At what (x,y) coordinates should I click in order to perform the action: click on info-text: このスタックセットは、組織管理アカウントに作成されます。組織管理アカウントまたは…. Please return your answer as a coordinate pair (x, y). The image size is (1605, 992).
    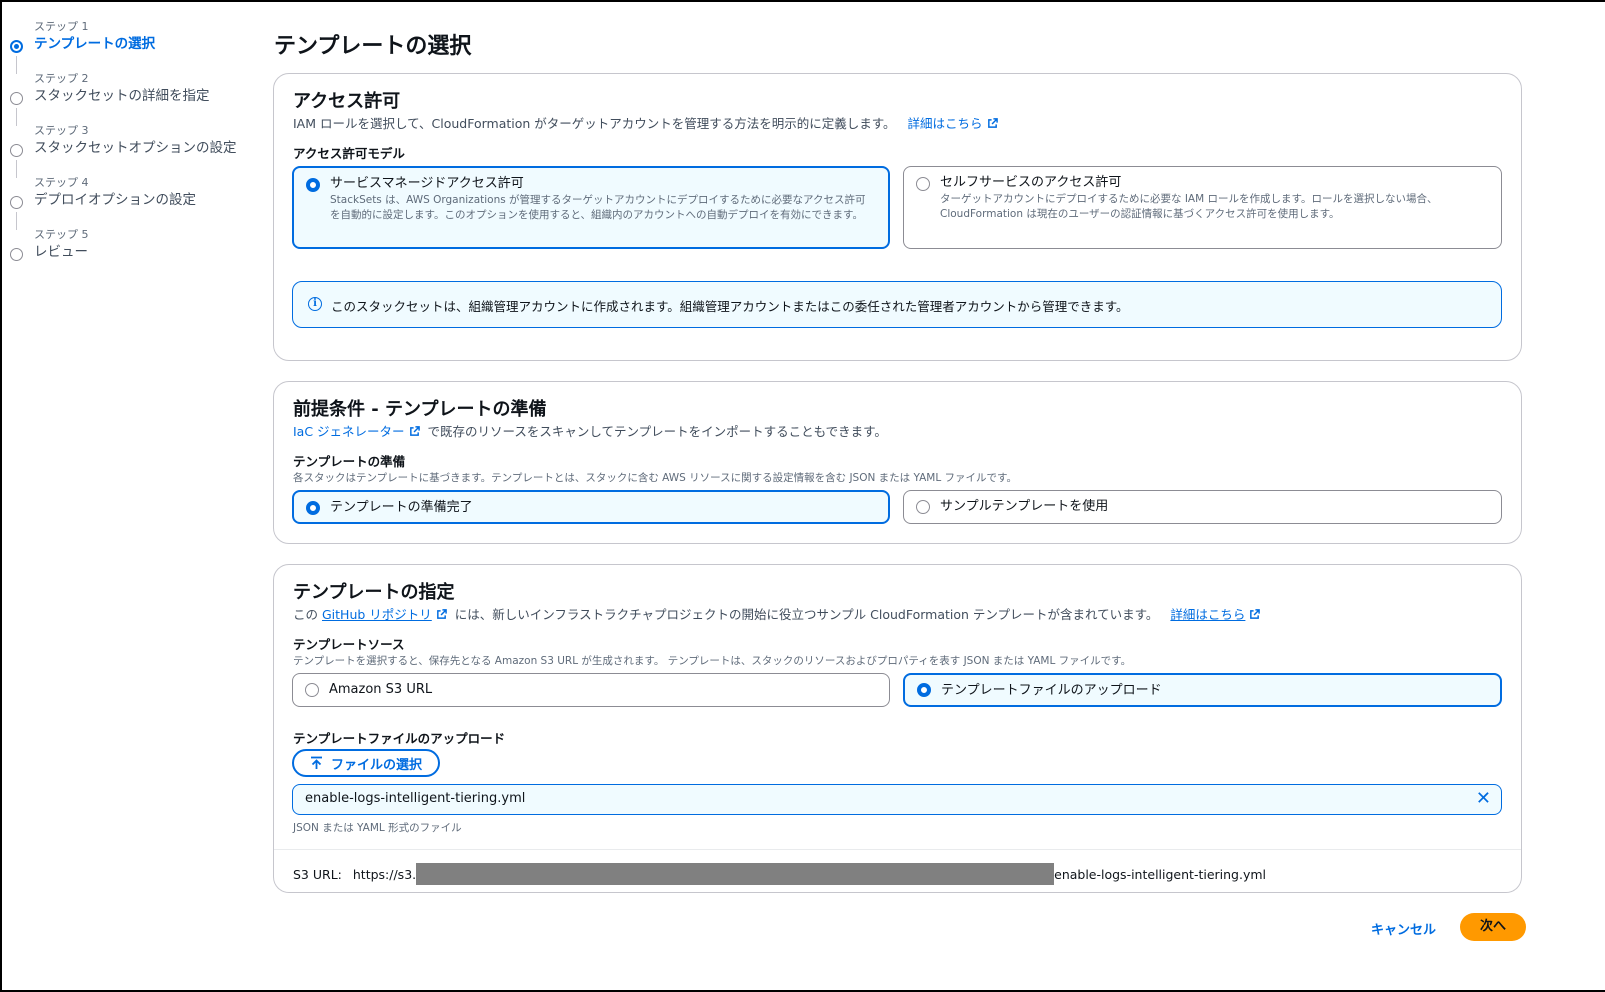
    Looking at the image, I should click on (730, 306).